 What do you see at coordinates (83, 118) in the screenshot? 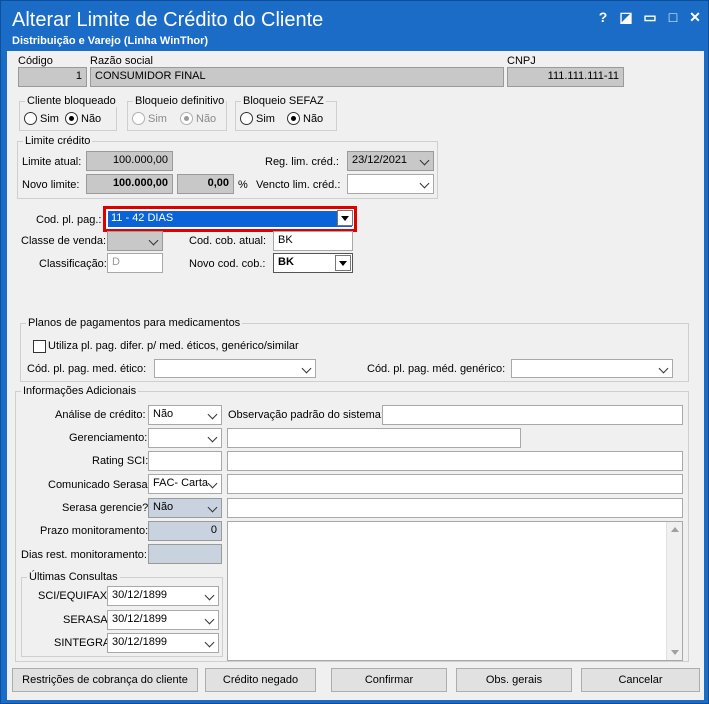
I see `bloqueado-nao-radio: Não` at bounding box center [83, 118].